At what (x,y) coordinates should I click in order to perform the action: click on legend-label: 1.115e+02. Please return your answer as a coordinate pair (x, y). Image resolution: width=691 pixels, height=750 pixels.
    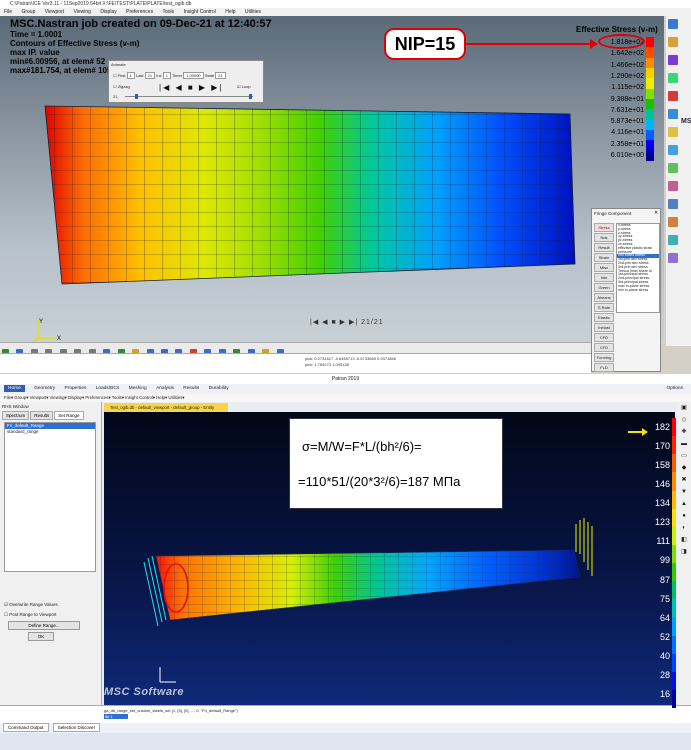
    Looking at the image, I should click on (627, 88).